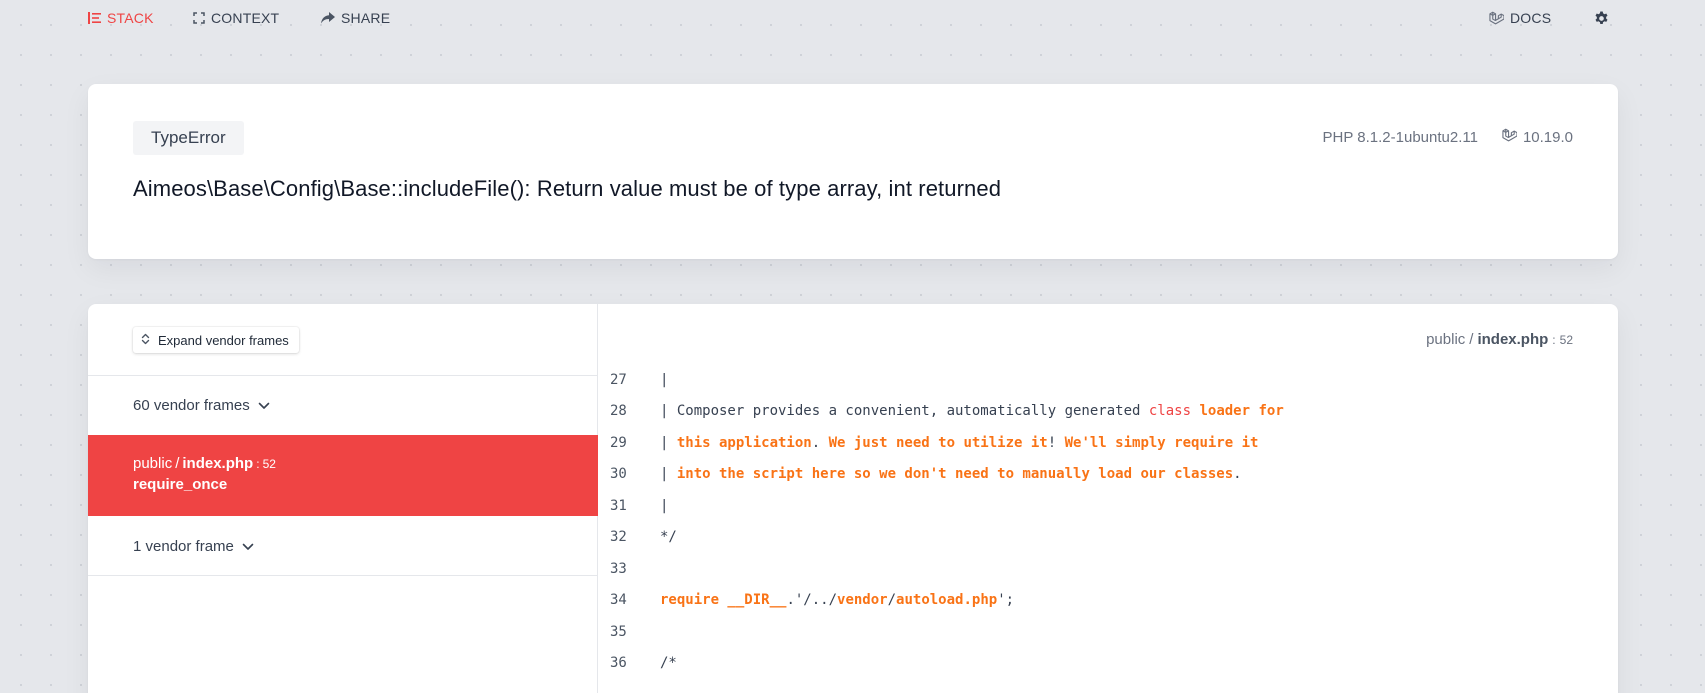 This screenshot has width=1705, height=693. I want to click on frame-dir: public, so click(153, 463).